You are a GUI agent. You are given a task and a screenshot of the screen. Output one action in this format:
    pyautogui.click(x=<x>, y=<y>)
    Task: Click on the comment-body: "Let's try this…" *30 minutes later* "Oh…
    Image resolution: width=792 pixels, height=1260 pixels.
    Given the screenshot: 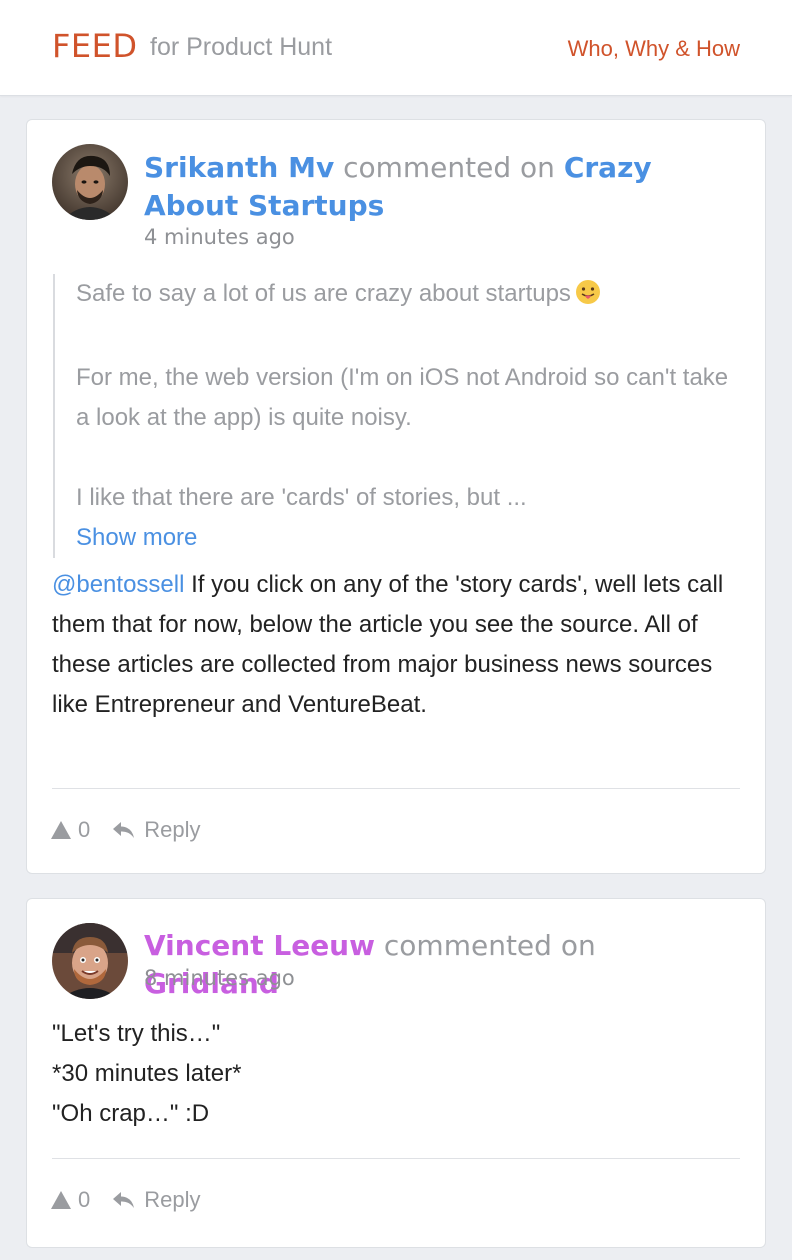 What is the action you would take?
    pyautogui.click(x=402, y=1074)
    